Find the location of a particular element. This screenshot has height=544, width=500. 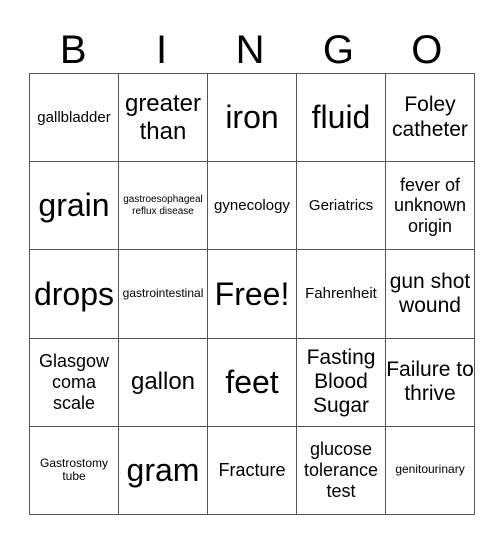

bingo-cell: iron is located at coordinates (252, 117).